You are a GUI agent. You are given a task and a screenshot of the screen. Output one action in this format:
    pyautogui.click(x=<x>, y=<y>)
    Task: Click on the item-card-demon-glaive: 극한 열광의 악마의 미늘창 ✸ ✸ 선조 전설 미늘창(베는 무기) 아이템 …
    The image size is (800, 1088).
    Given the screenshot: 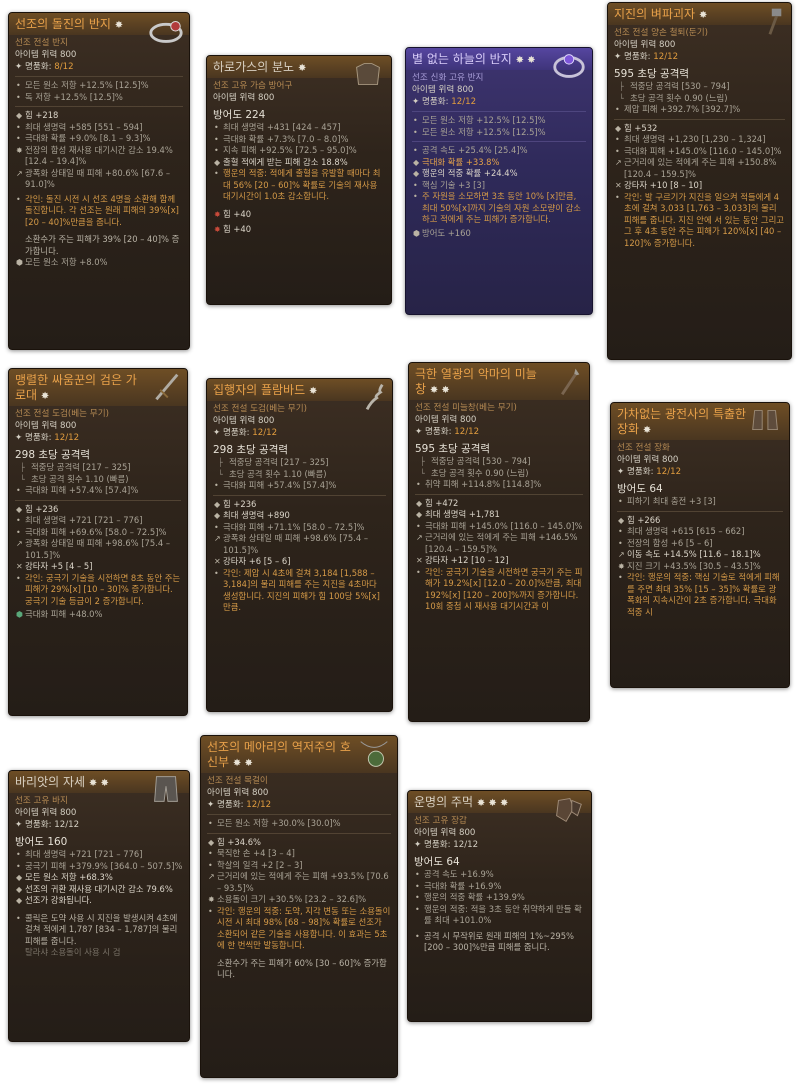 What is the action you would take?
    pyautogui.click(x=499, y=542)
    